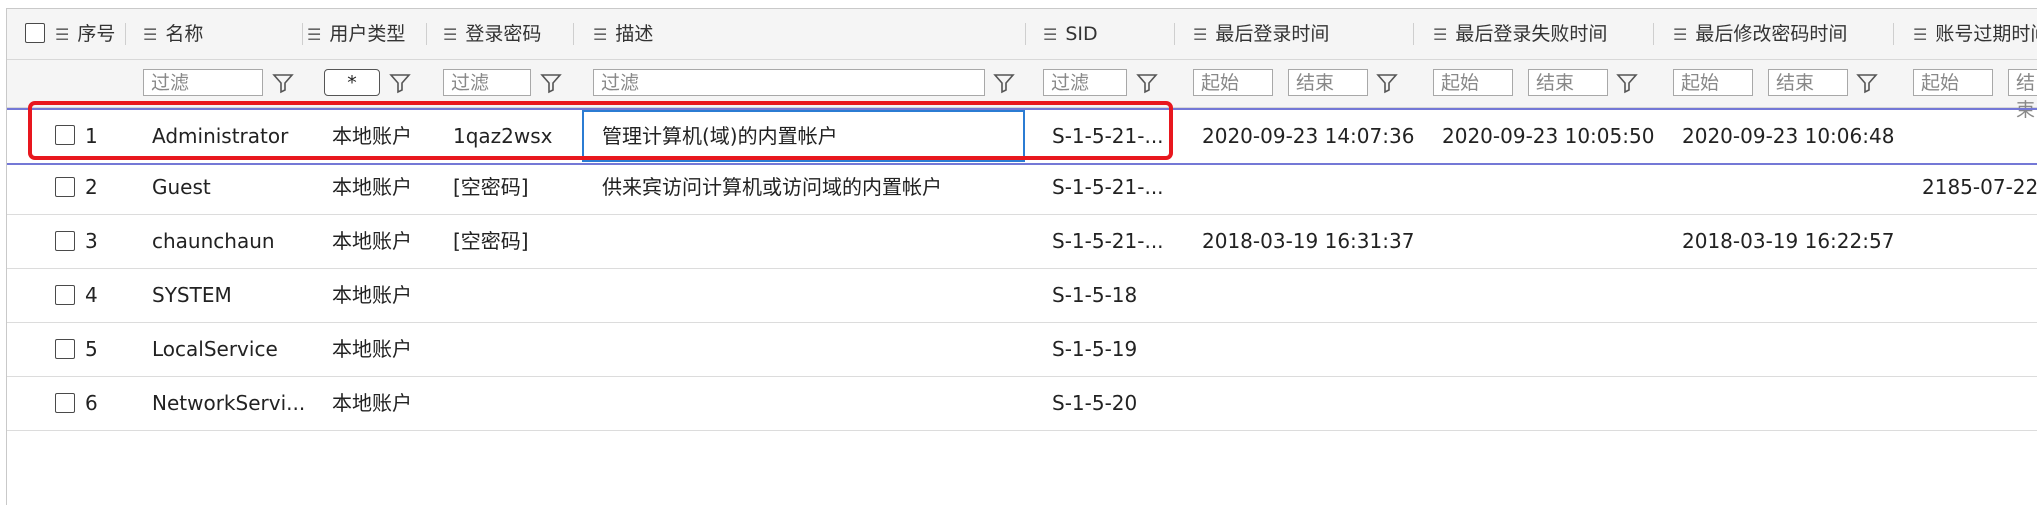 This screenshot has width=2037, height=505. What do you see at coordinates (1308, 241) in the screenshot?
I see `row-last-login: 2018-03-19 16:31:37` at bounding box center [1308, 241].